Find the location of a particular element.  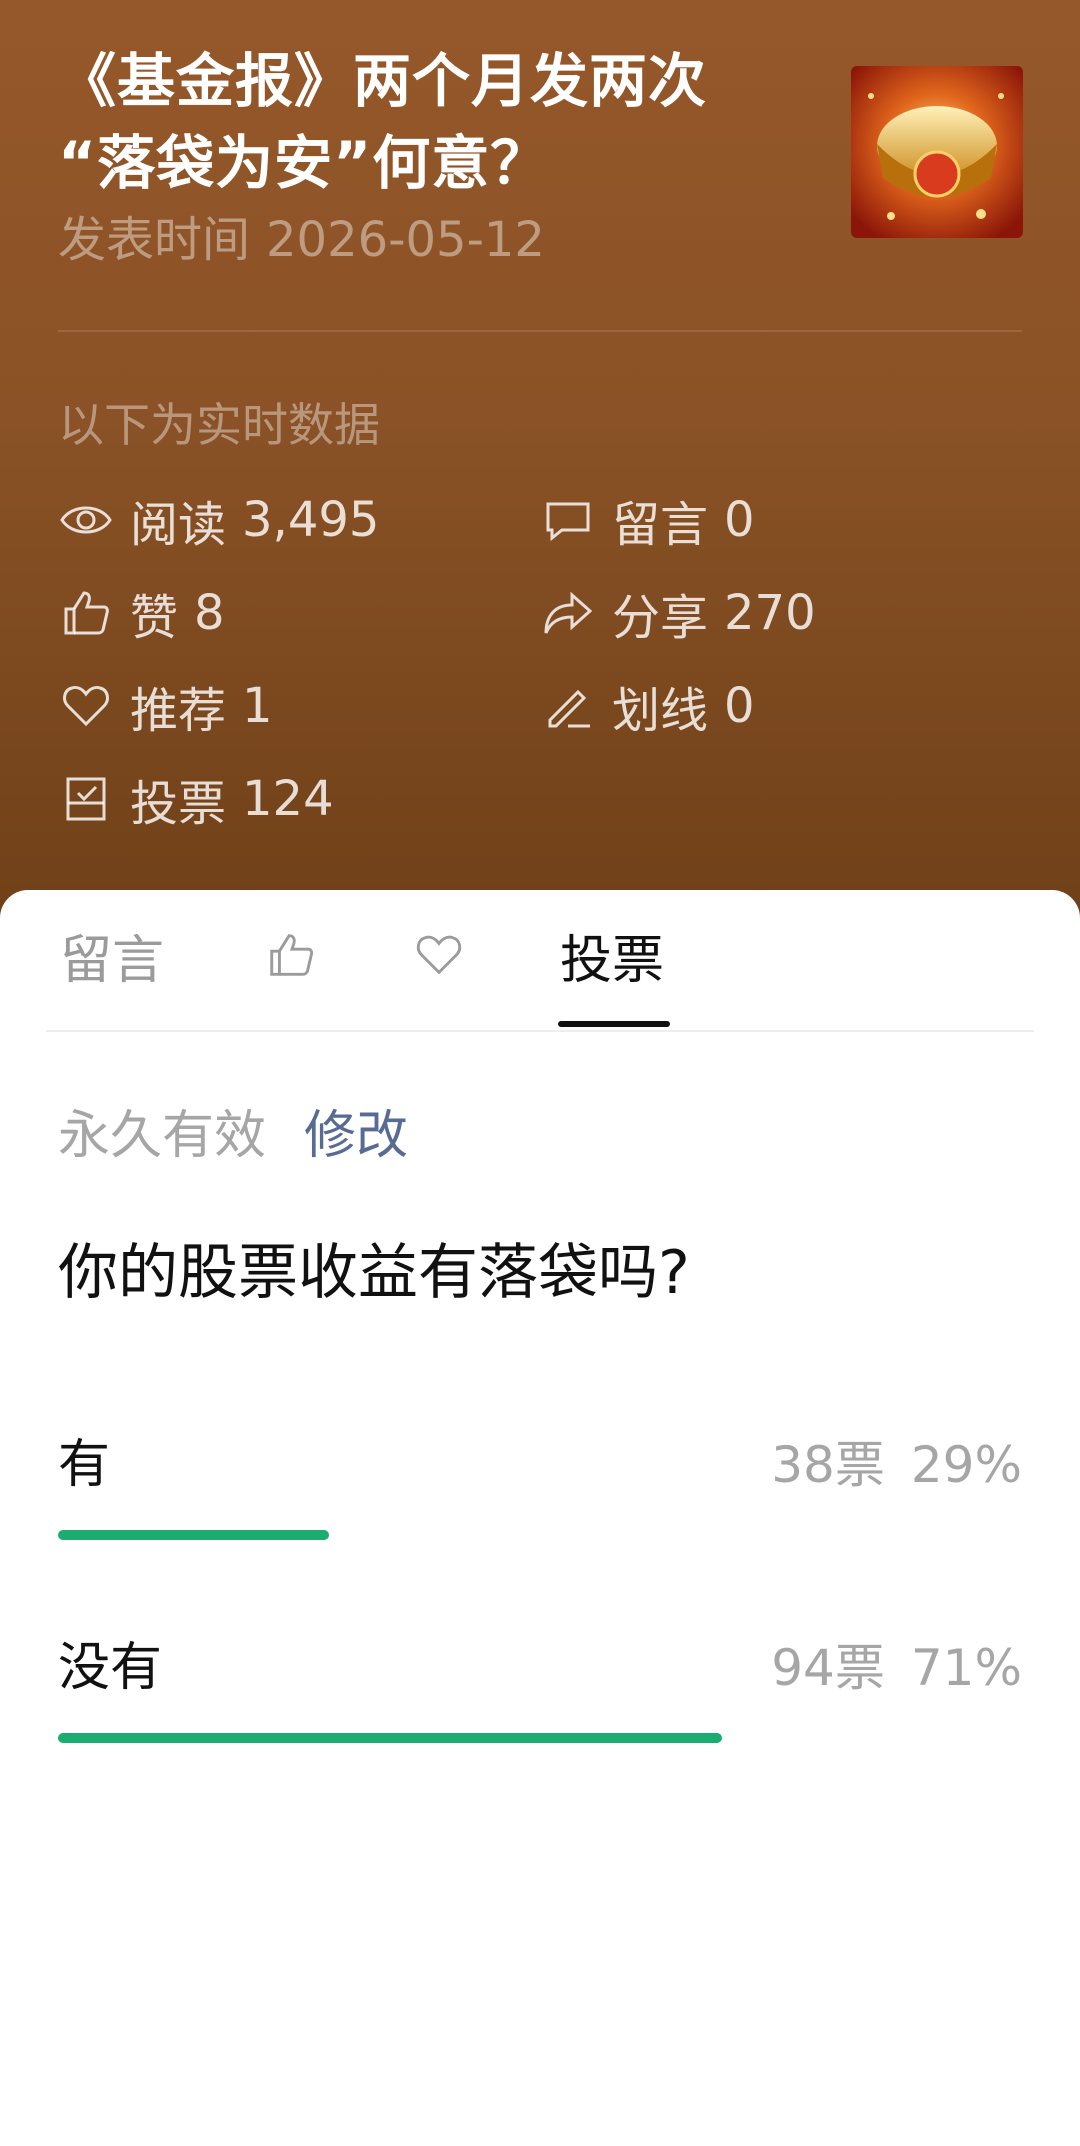

poll-validity-row: 永久有效 修改 is located at coordinates (233, 1130).